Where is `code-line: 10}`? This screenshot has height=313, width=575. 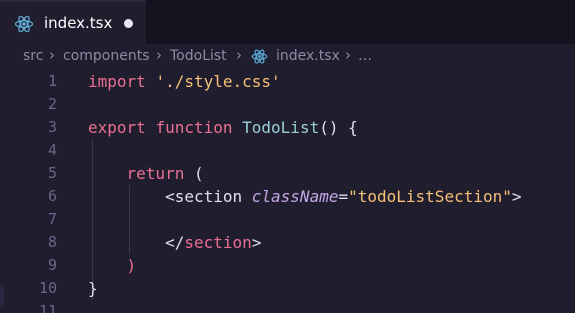 code-line: 10} is located at coordinates (287, 288).